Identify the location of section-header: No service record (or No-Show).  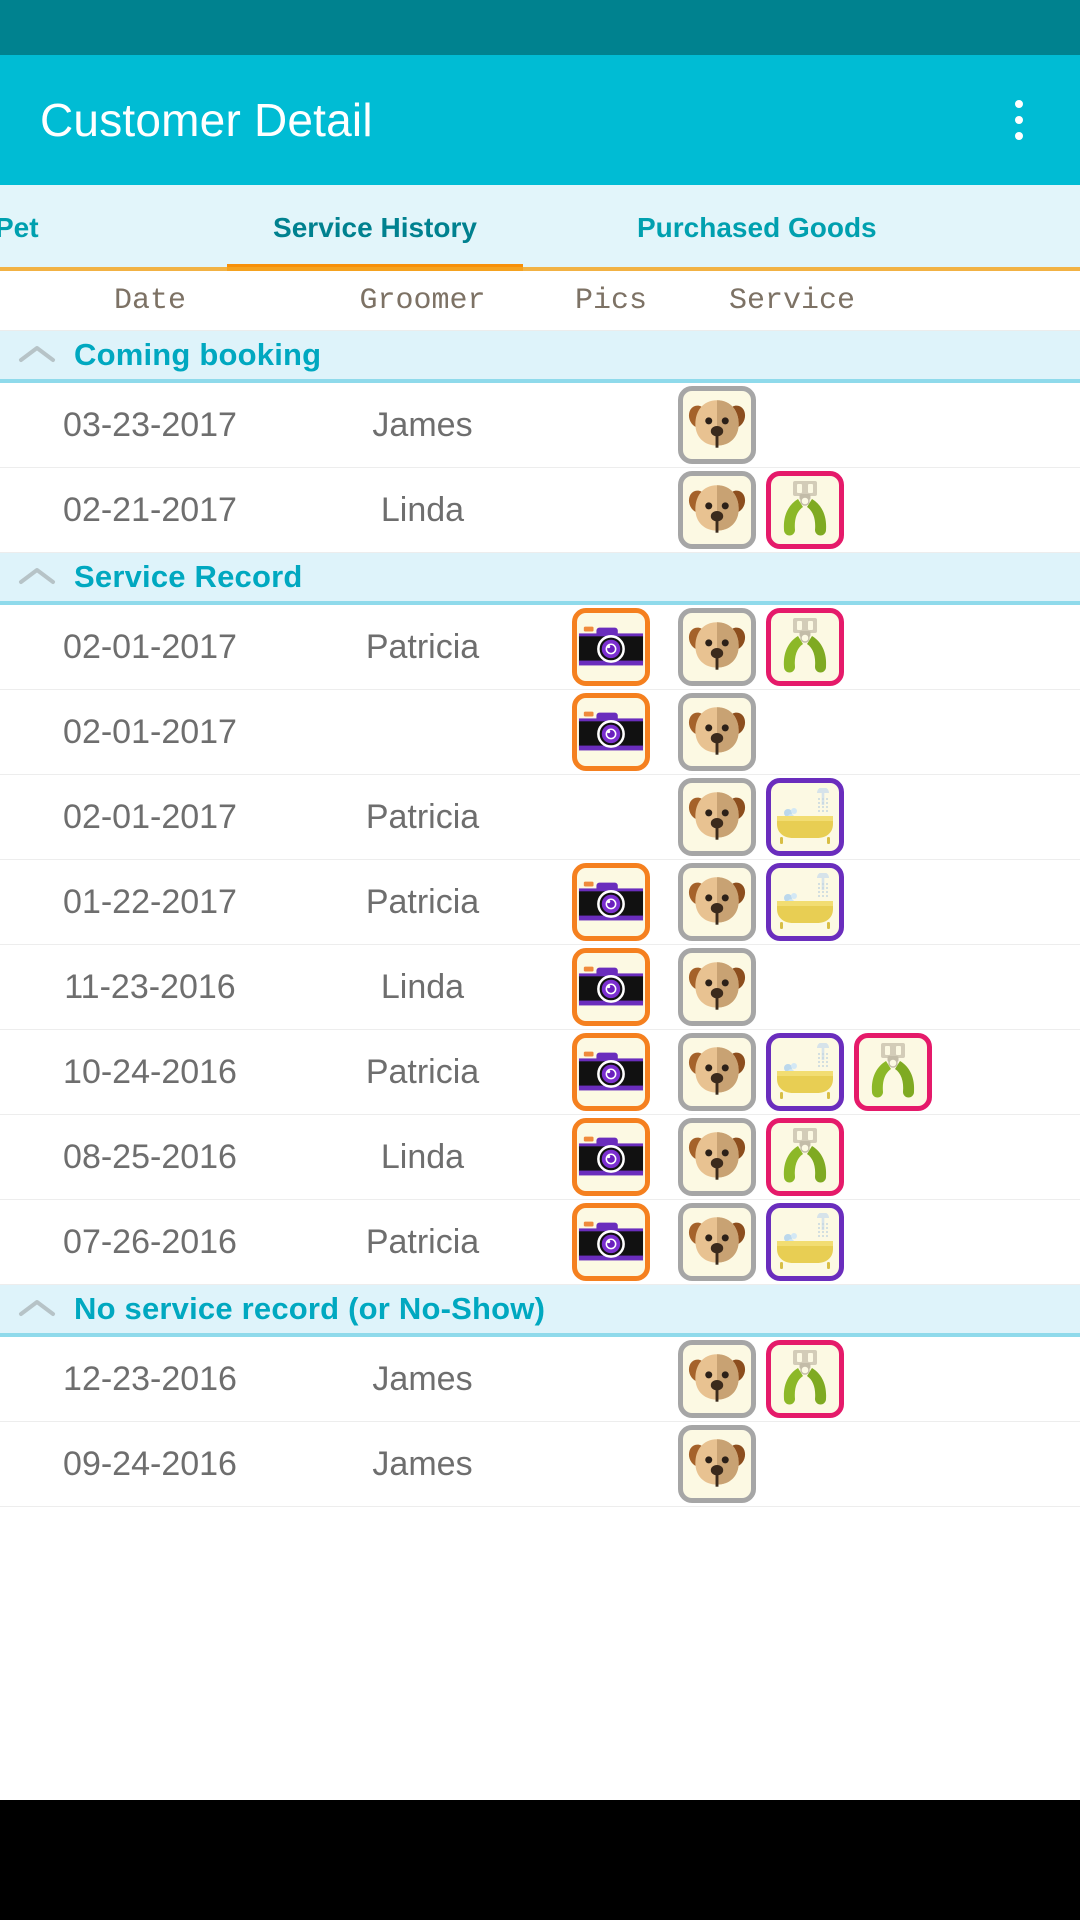
(540, 1311).